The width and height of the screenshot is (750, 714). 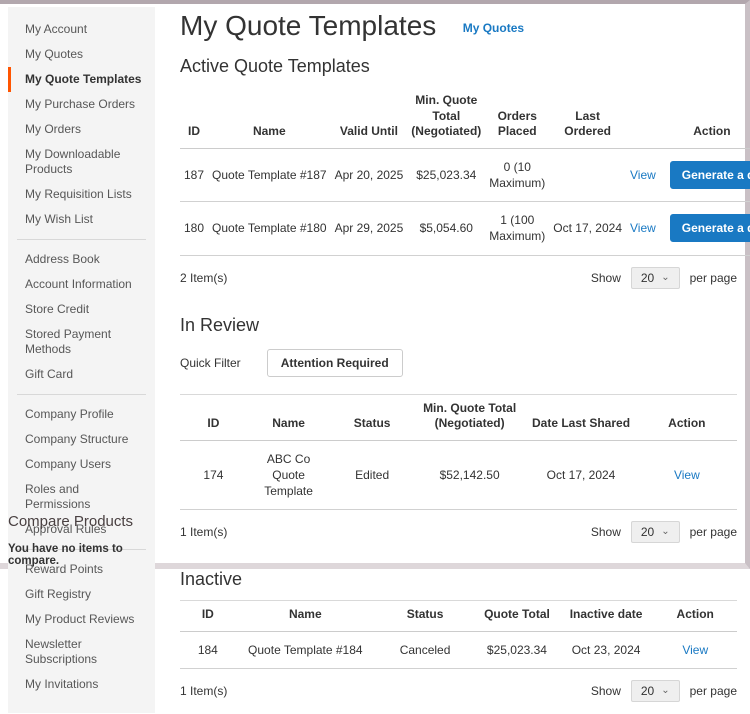 I want to click on cell-orders-placed: 0 (10 Maximum), so click(x=517, y=175).